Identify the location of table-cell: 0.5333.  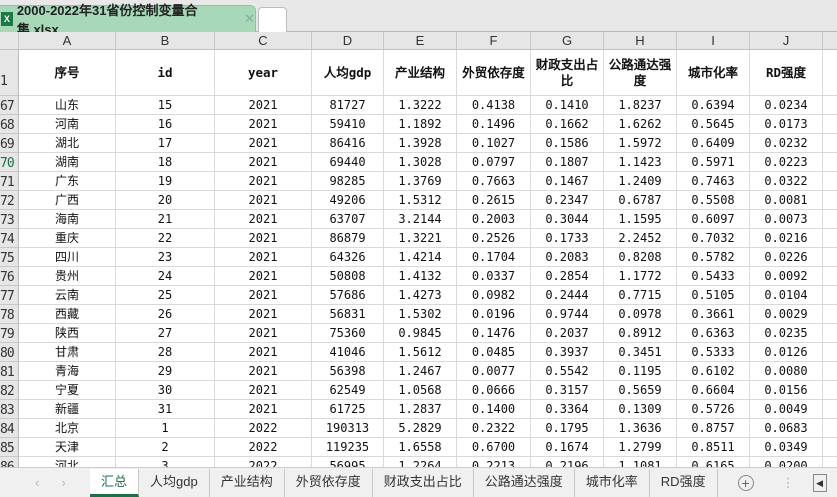
(713, 352).